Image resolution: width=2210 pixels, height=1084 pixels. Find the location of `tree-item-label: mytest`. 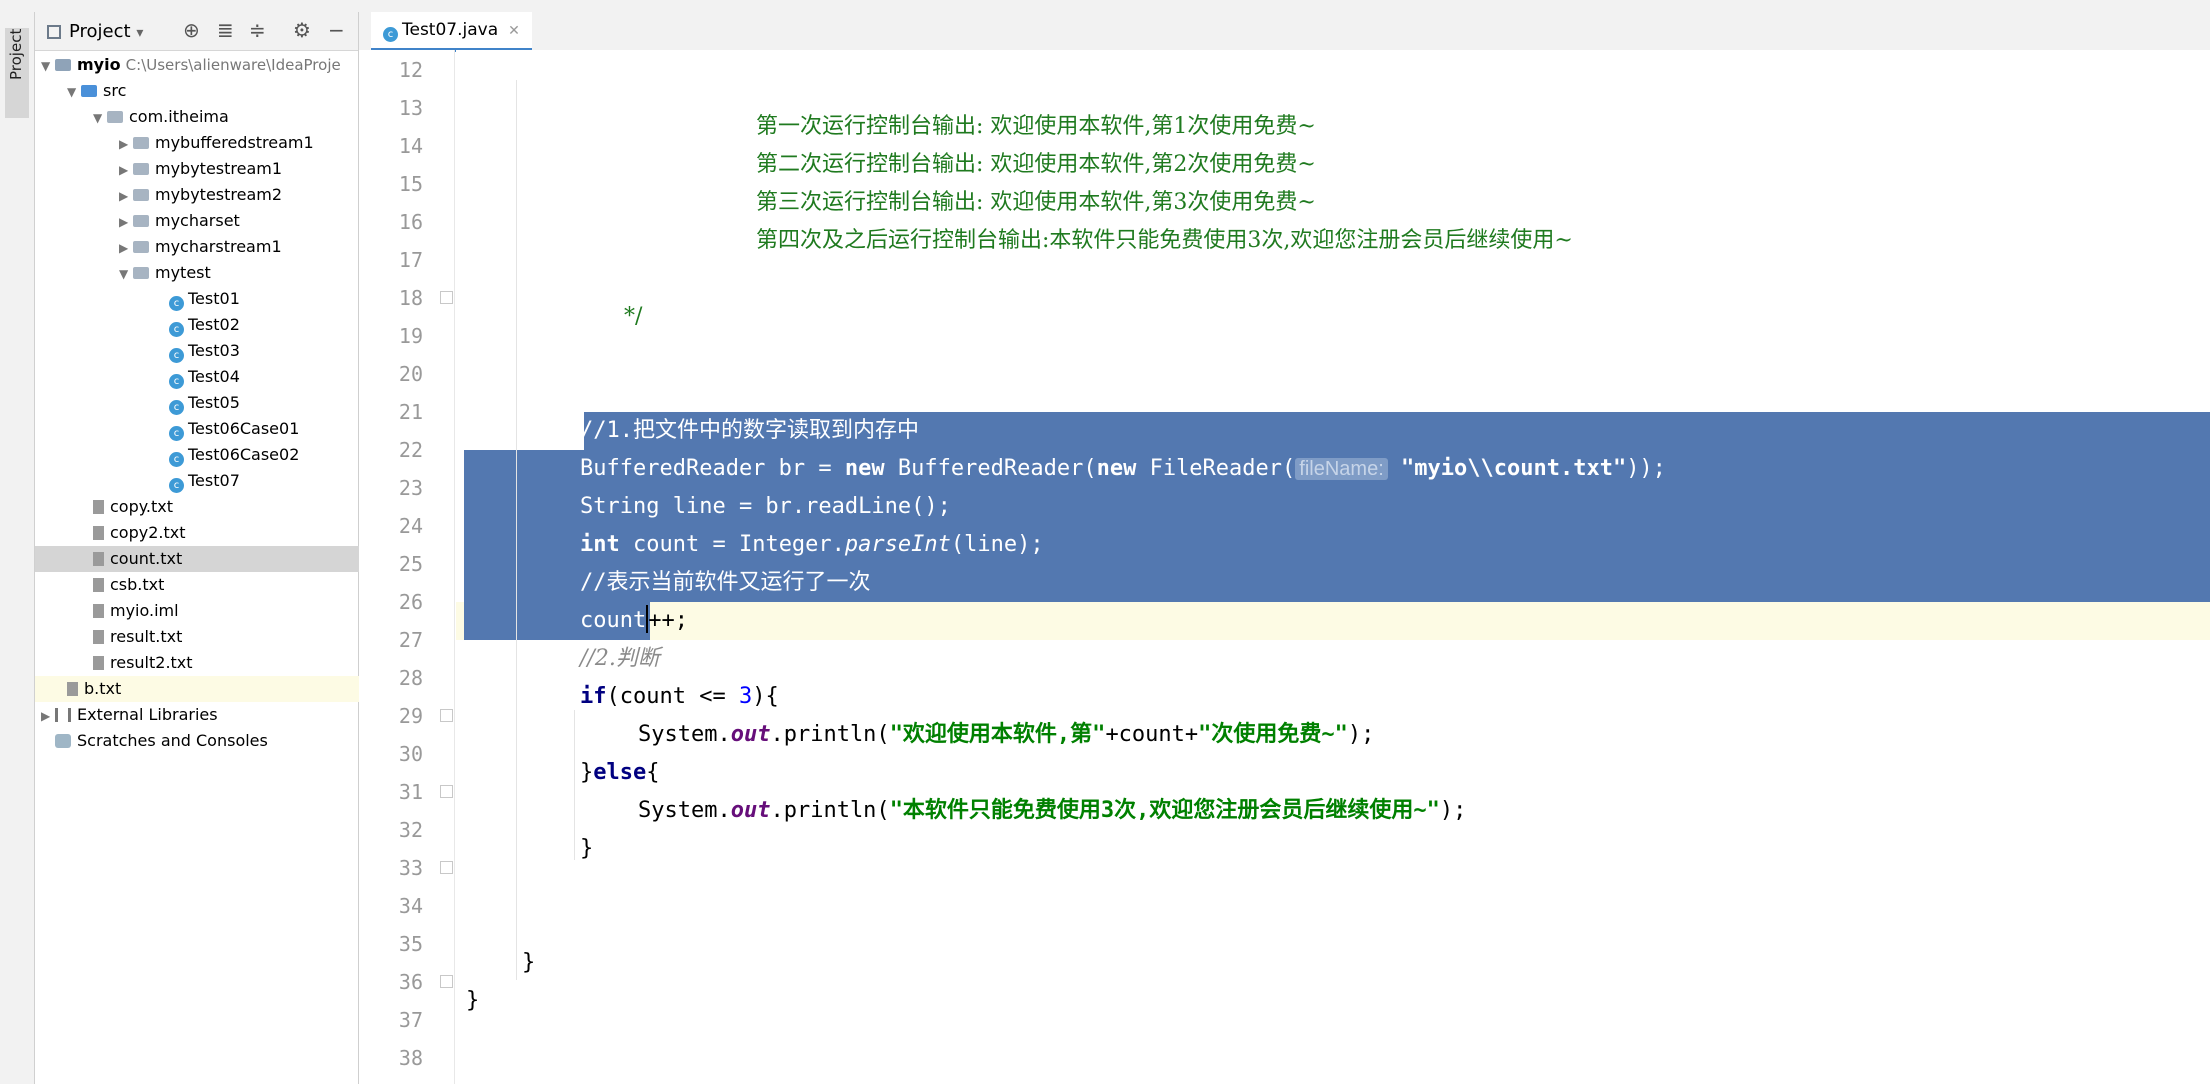

tree-item-label: mytest is located at coordinates (183, 272).